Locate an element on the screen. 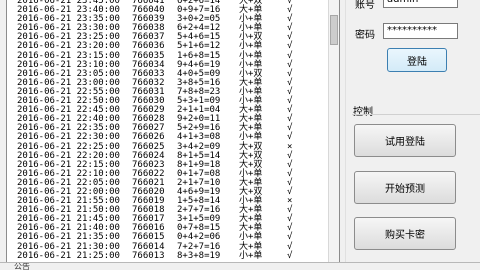  row-expression: 8+3+8=19 is located at coordinates (199, 255).